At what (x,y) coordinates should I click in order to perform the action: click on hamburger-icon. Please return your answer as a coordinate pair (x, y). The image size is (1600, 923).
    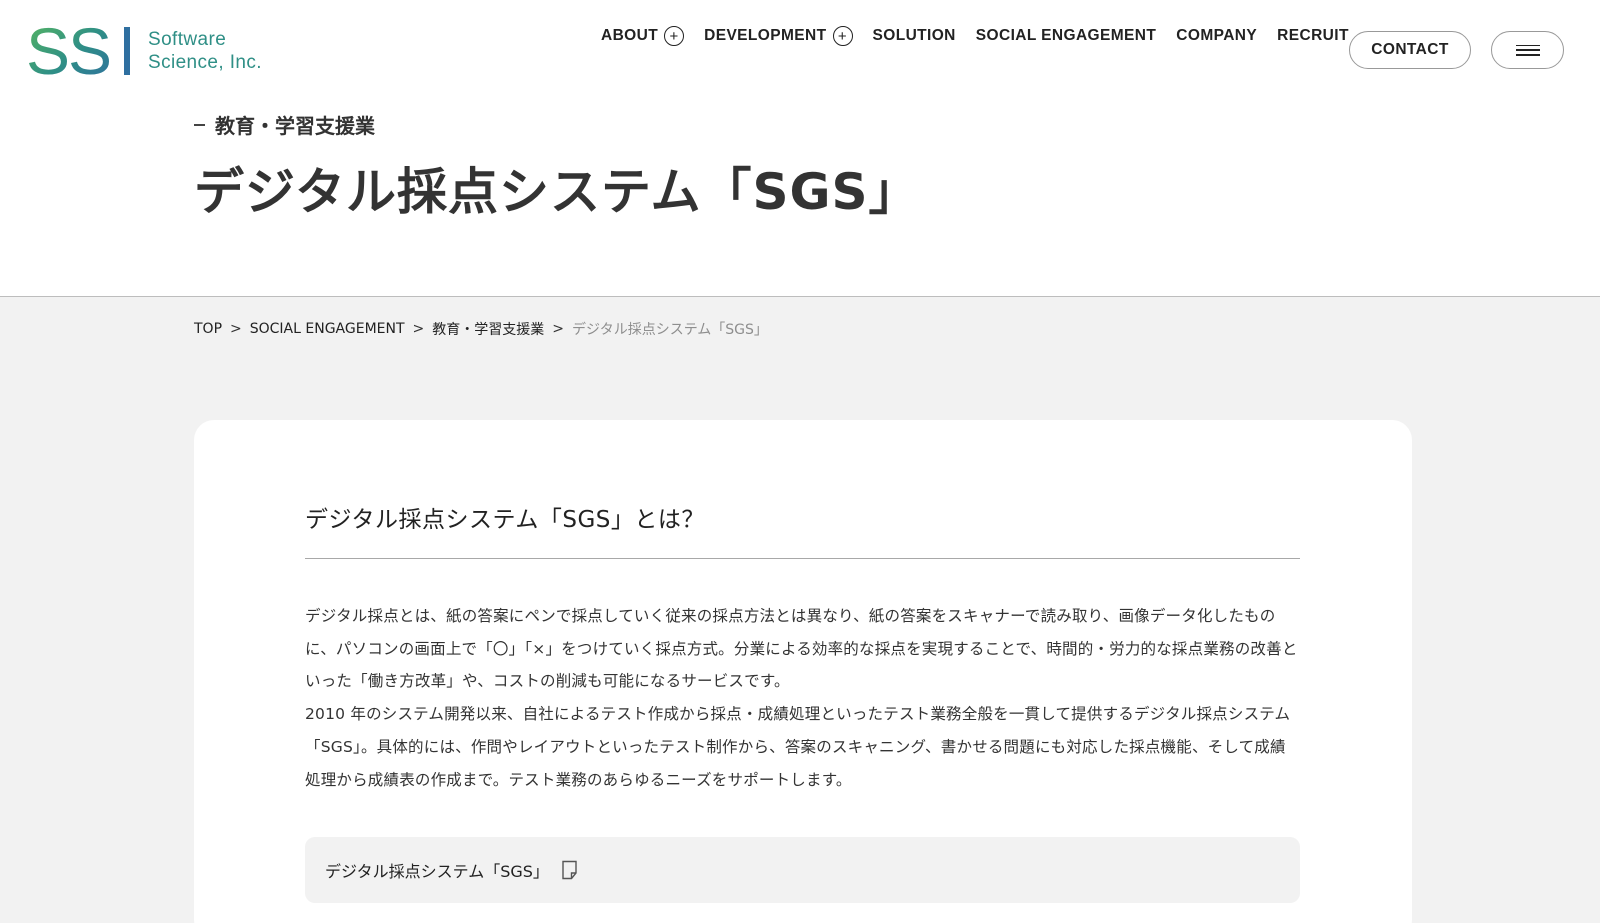
    Looking at the image, I should click on (1527, 50).